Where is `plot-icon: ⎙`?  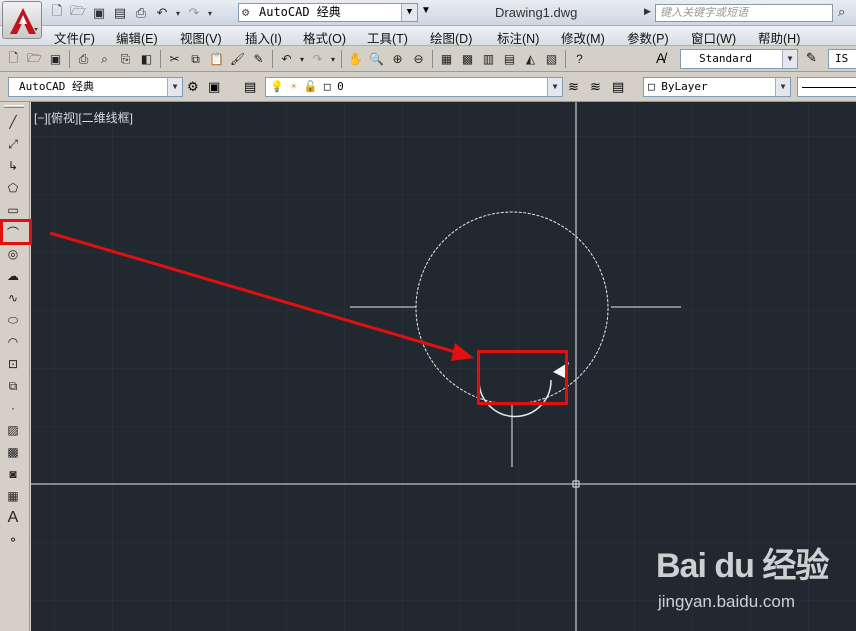 plot-icon: ⎙ is located at coordinates (83, 59).